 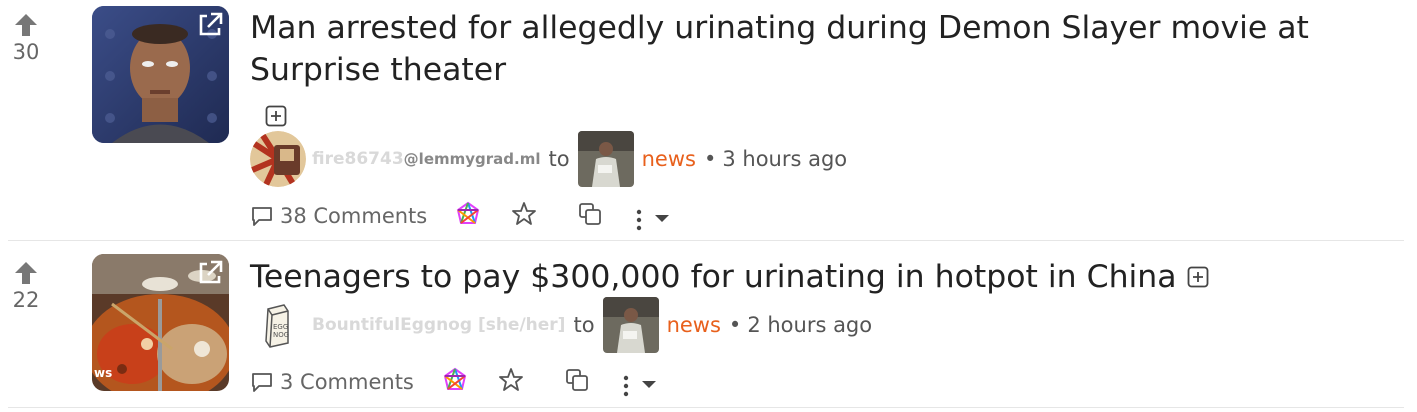 I want to click on thumbnail-caption: ws, so click(x=103, y=373).